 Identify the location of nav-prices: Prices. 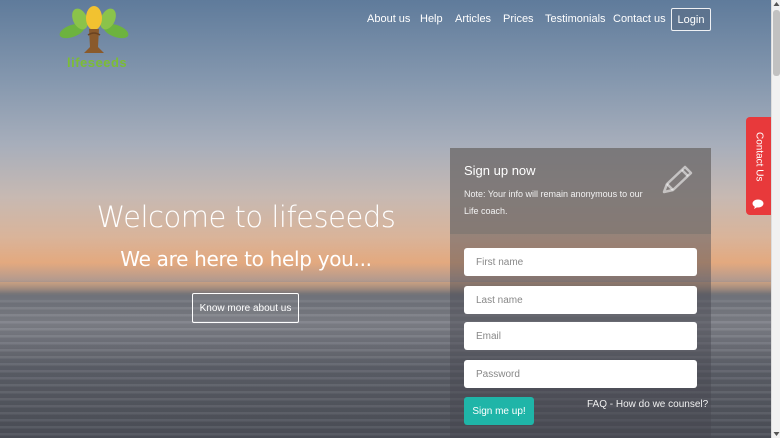
(518, 19).